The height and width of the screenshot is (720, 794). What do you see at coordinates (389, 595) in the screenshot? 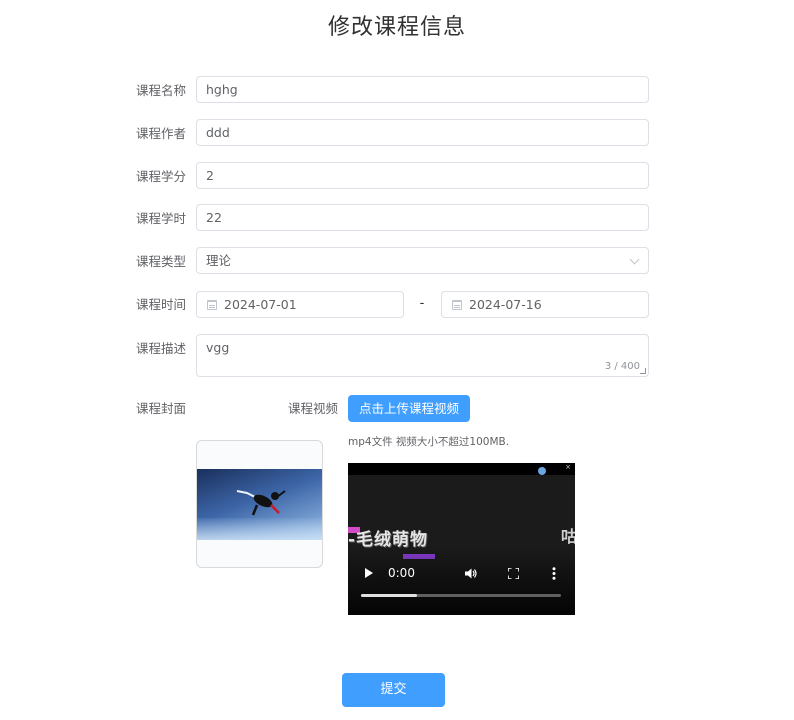
I see `video-progress-fill` at bounding box center [389, 595].